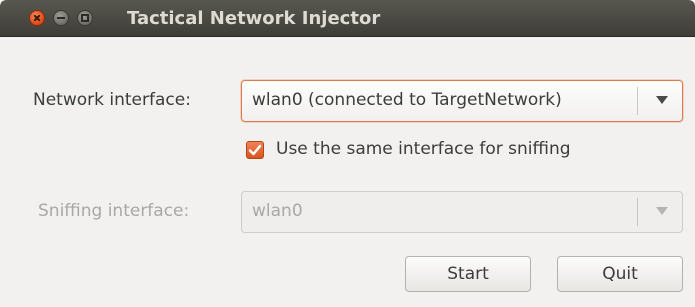  What do you see at coordinates (114, 211) in the screenshot?
I see `sniffing-interface-label: Sniffing interface:` at bounding box center [114, 211].